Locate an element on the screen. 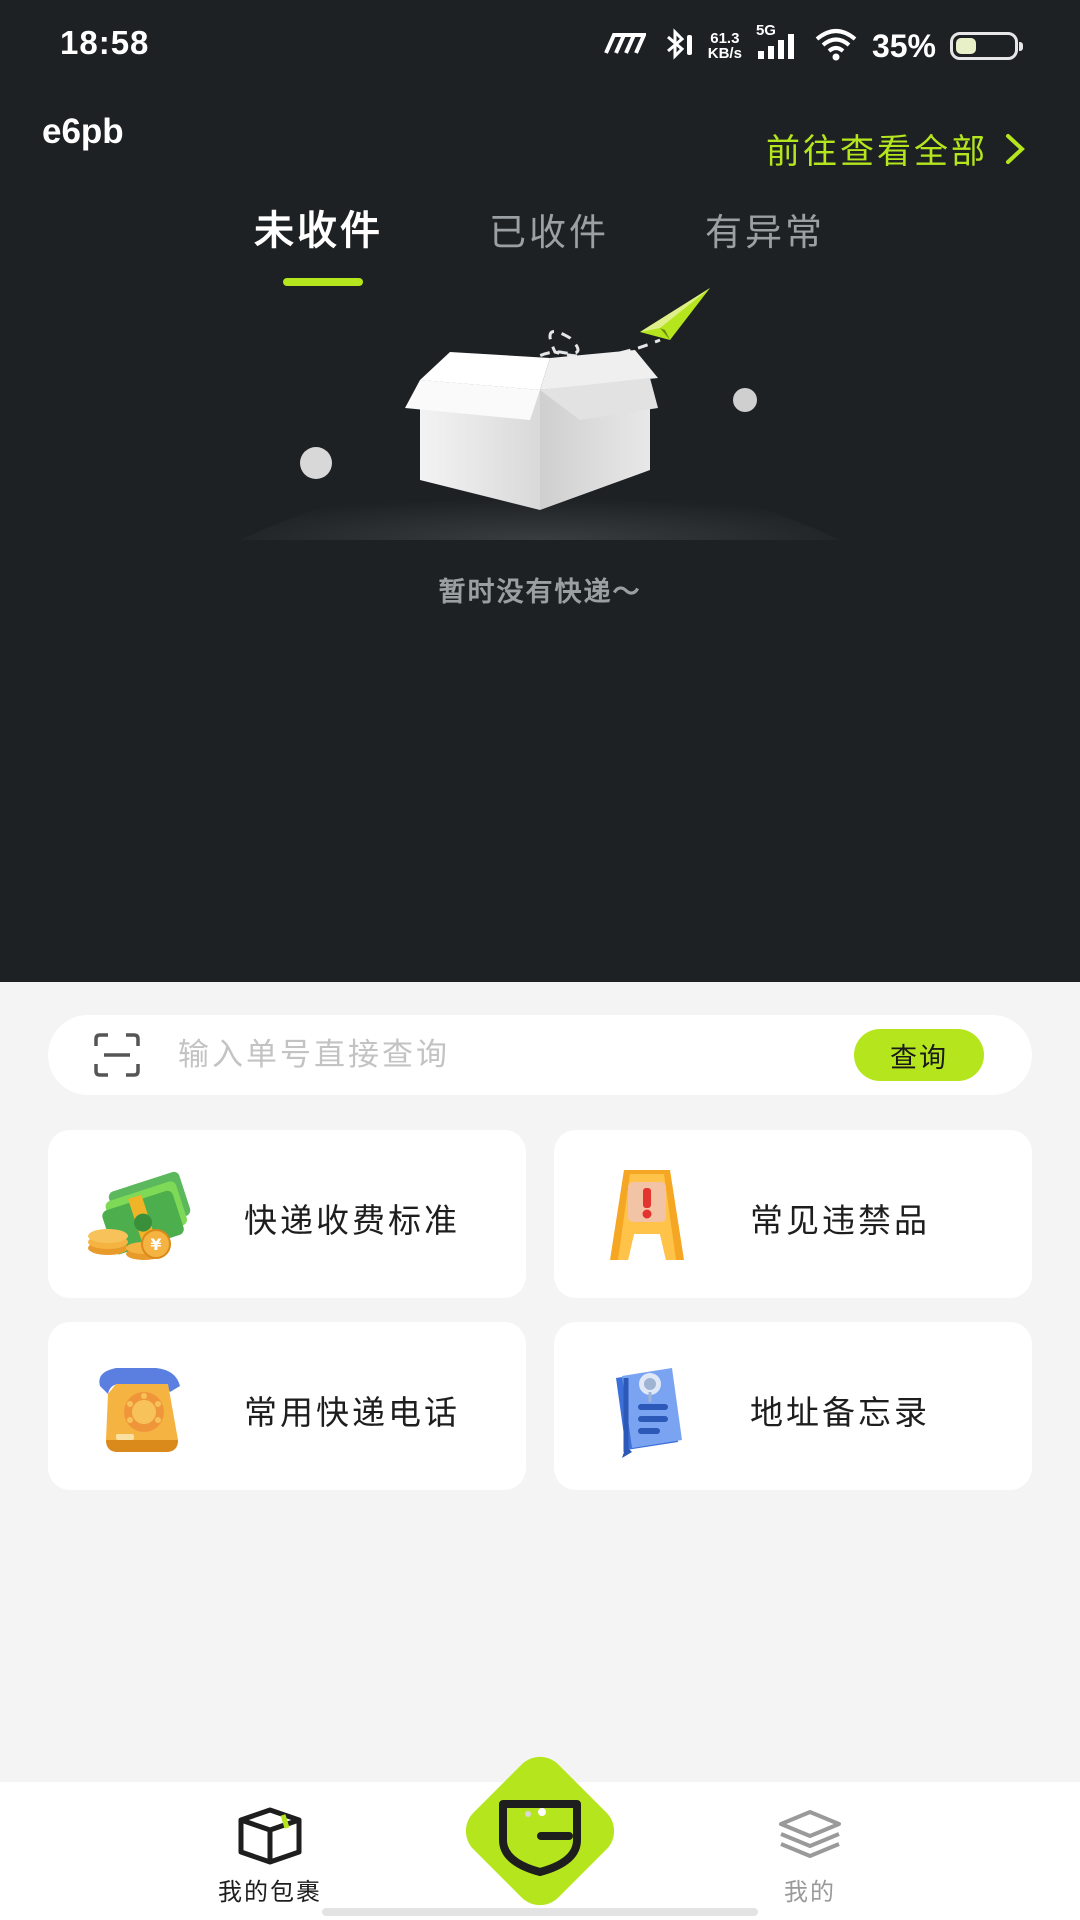 Image resolution: width=1080 pixels, height=1920 pixels. tracking-search-bar: 查询 is located at coordinates (540, 1055).